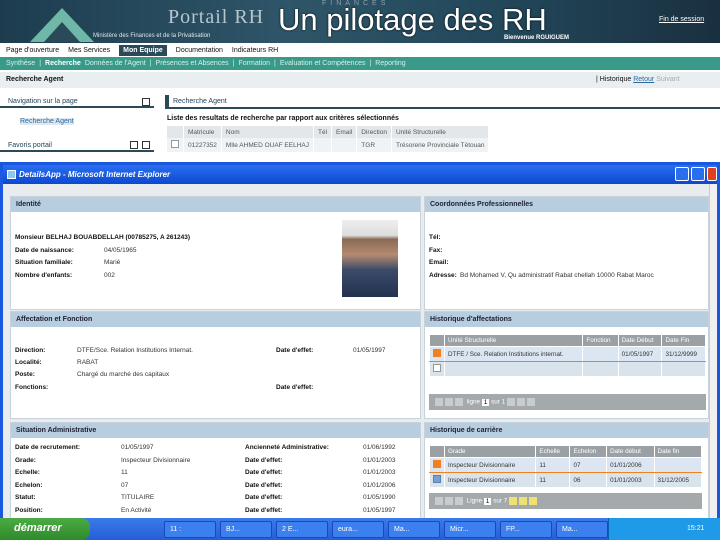 The image size is (720, 540). I want to click on field-label: Poste:, so click(25, 374).